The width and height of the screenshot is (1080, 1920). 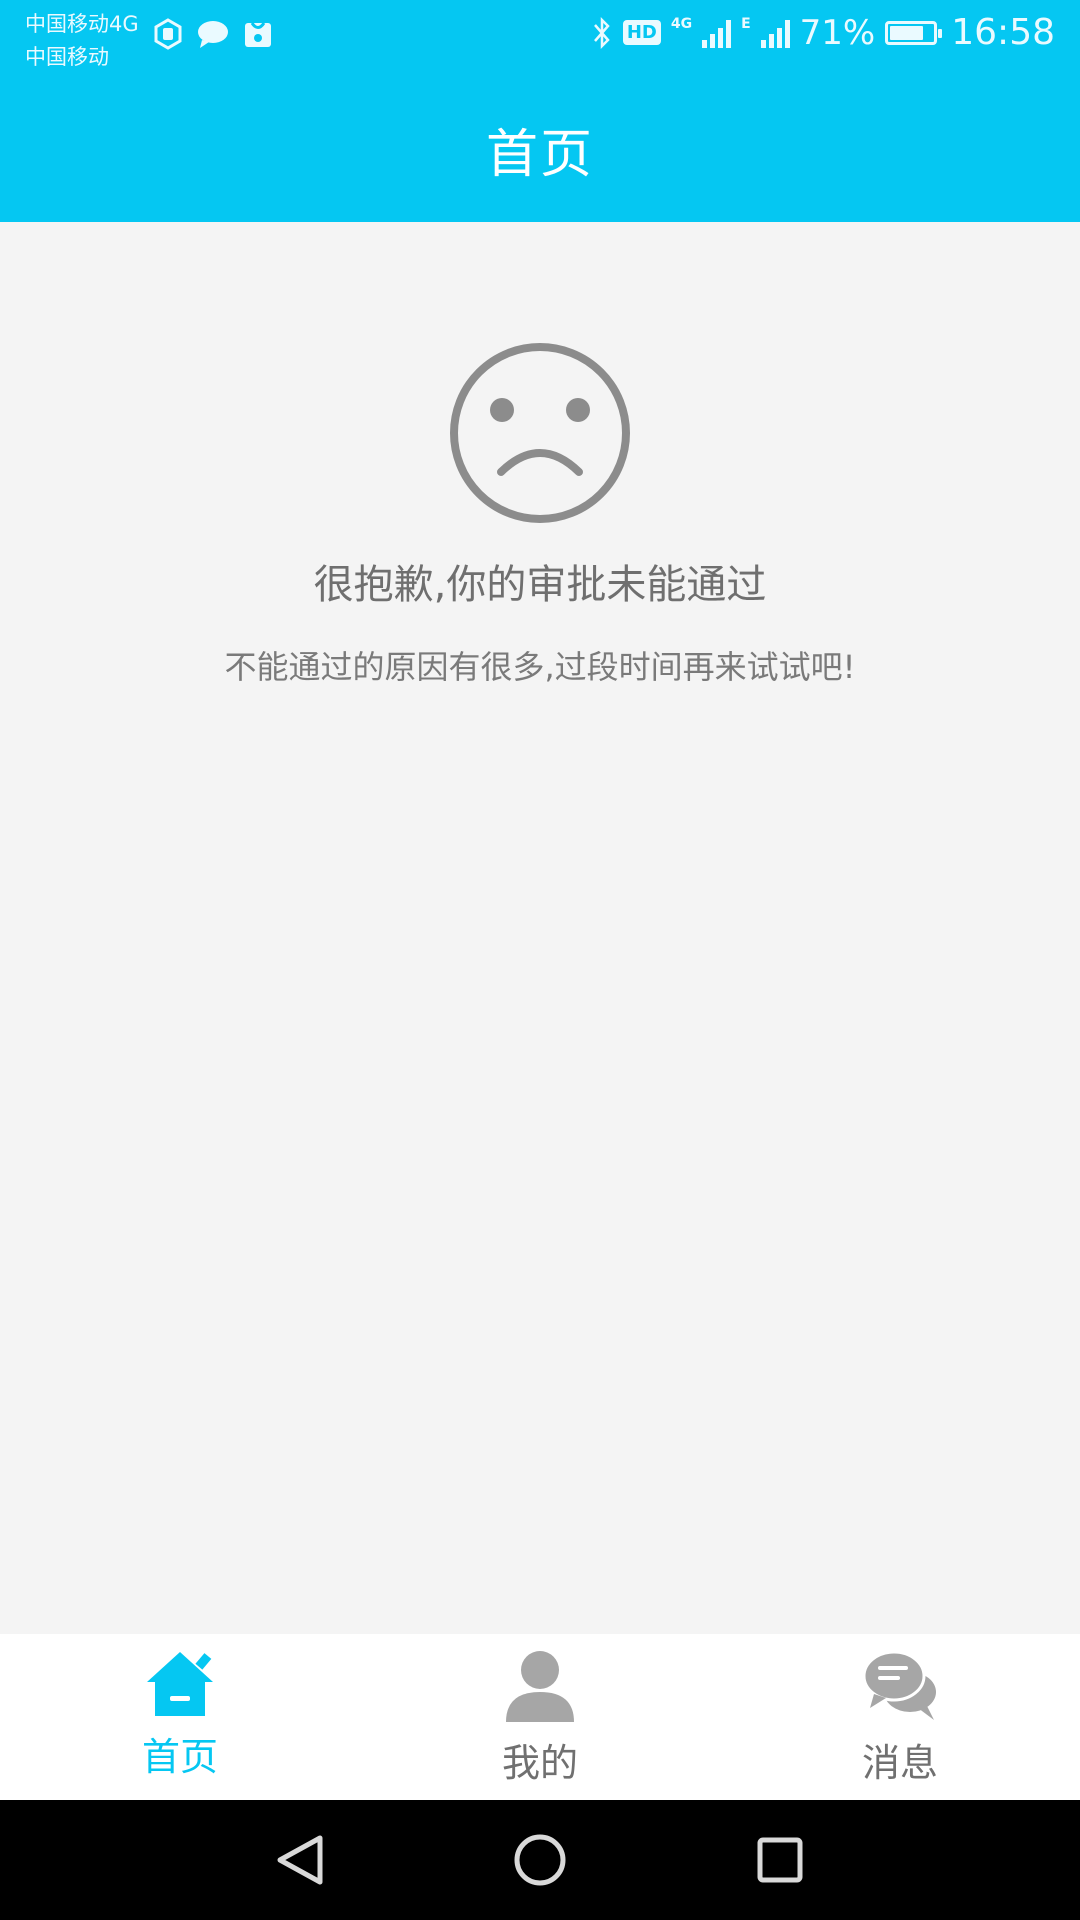 I want to click on chat-bubble-icon, so click(x=213, y=34).